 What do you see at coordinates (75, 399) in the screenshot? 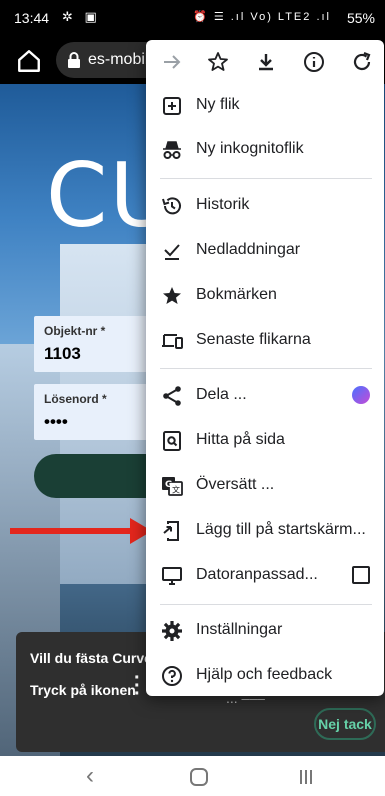
I see `password-label: Lösenord *` at bounding box center [75, 399].